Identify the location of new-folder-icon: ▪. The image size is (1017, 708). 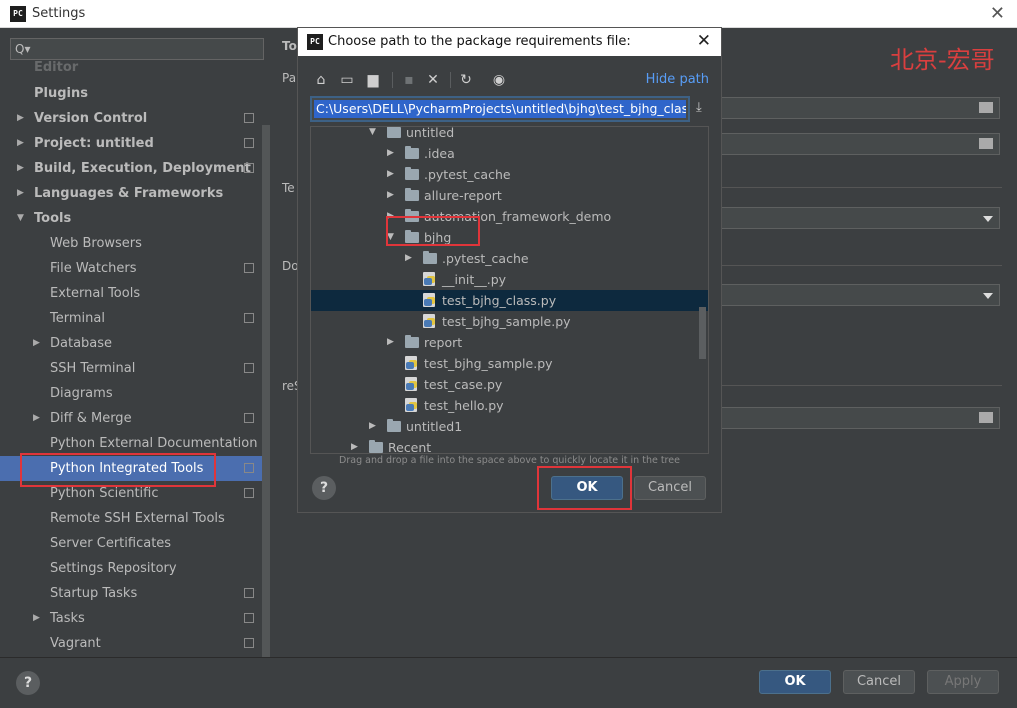
(409, 80).